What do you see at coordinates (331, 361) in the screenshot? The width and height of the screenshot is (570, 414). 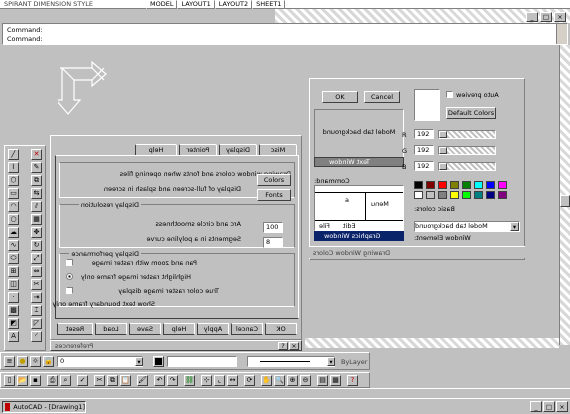 I see `linetype-dropdown: ▾` at bounding box center [331, 361].